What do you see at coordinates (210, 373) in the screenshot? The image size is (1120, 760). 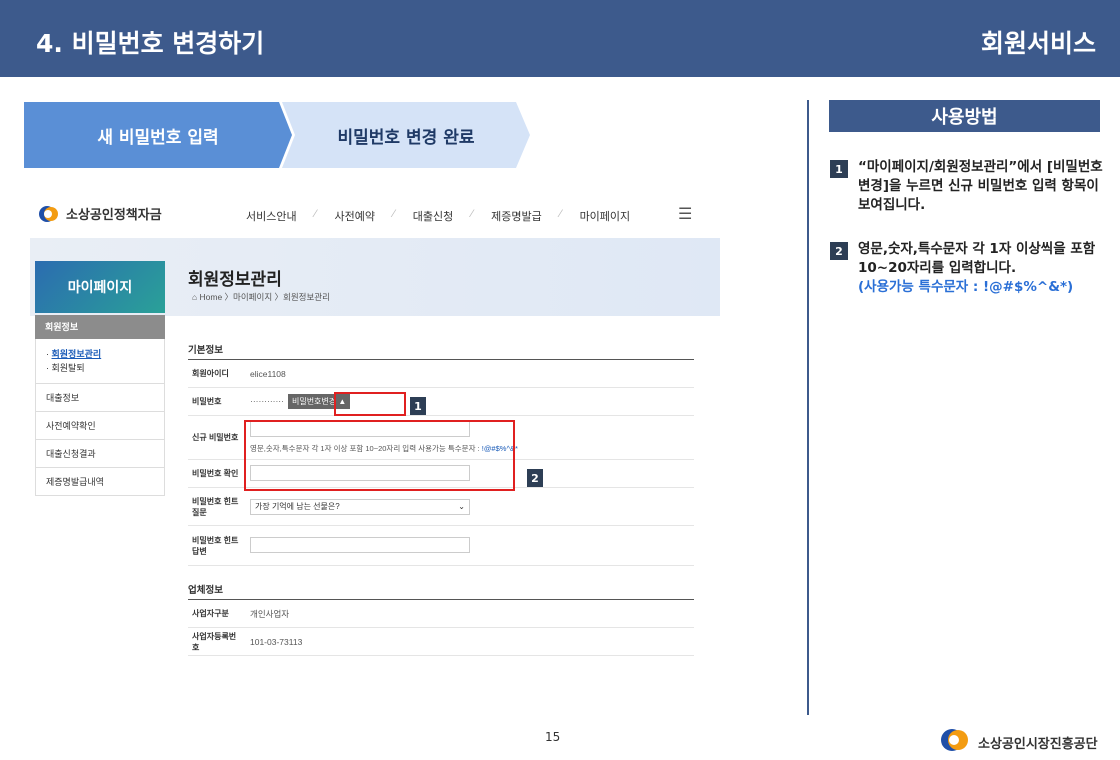 I see `id-label: 회원아이디` at bounding box center [210, 373].